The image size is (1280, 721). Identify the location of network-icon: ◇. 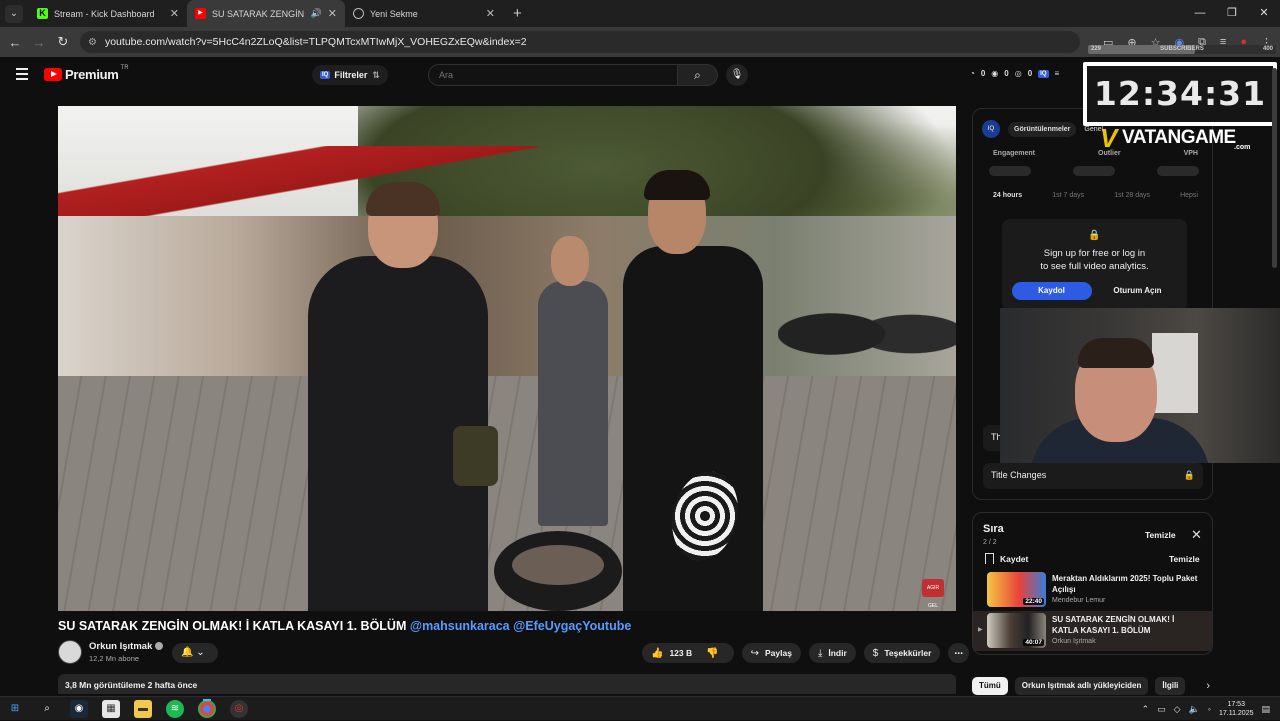
(1177, 709).